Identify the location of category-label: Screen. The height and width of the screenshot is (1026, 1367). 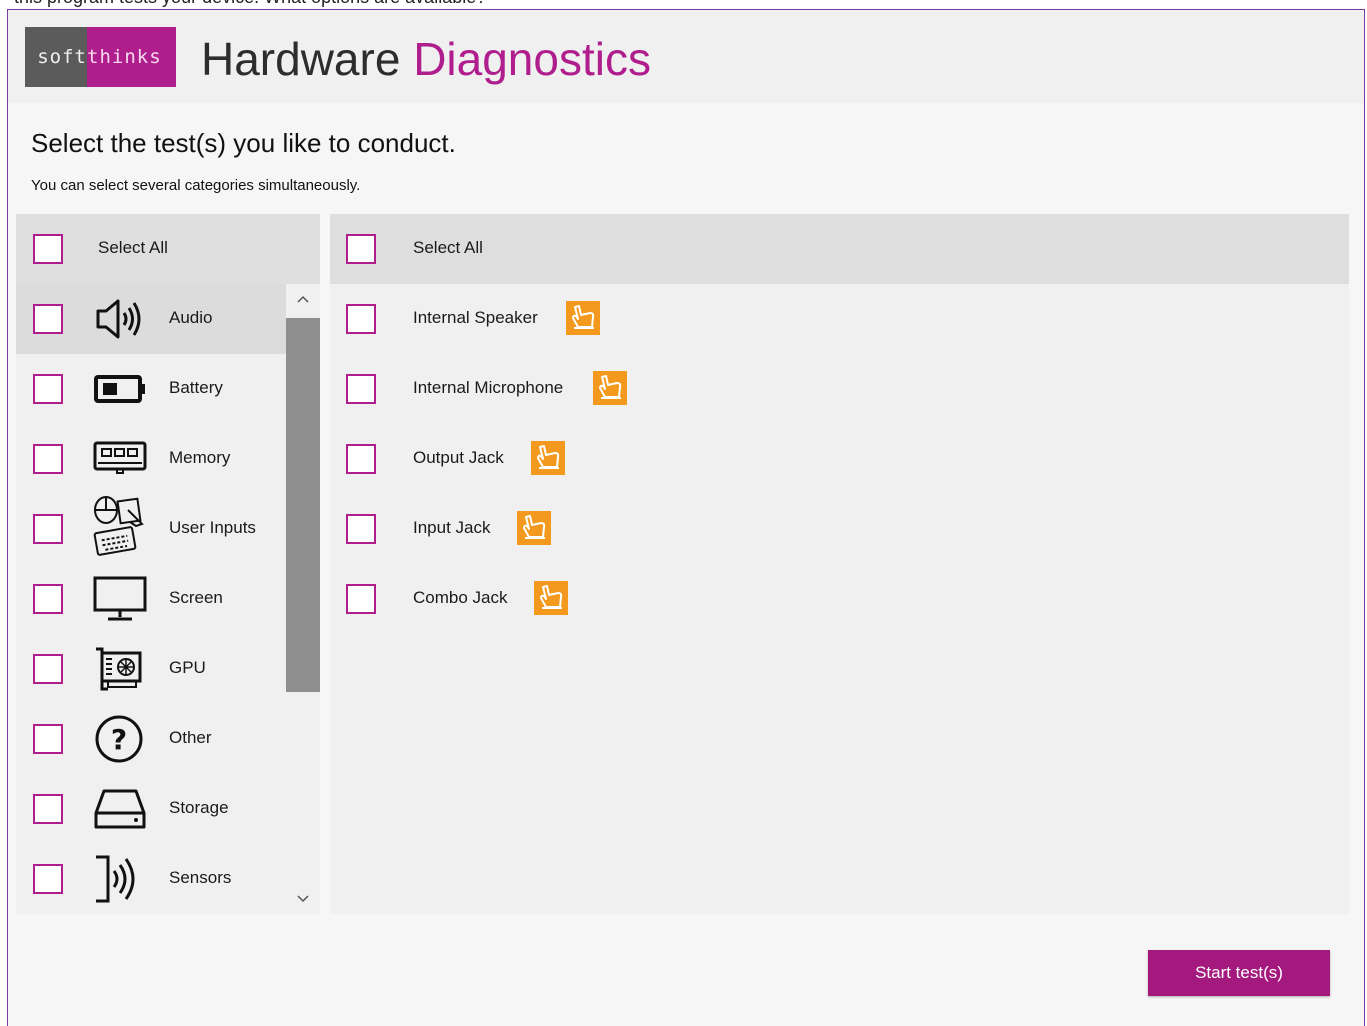
(196, 597).